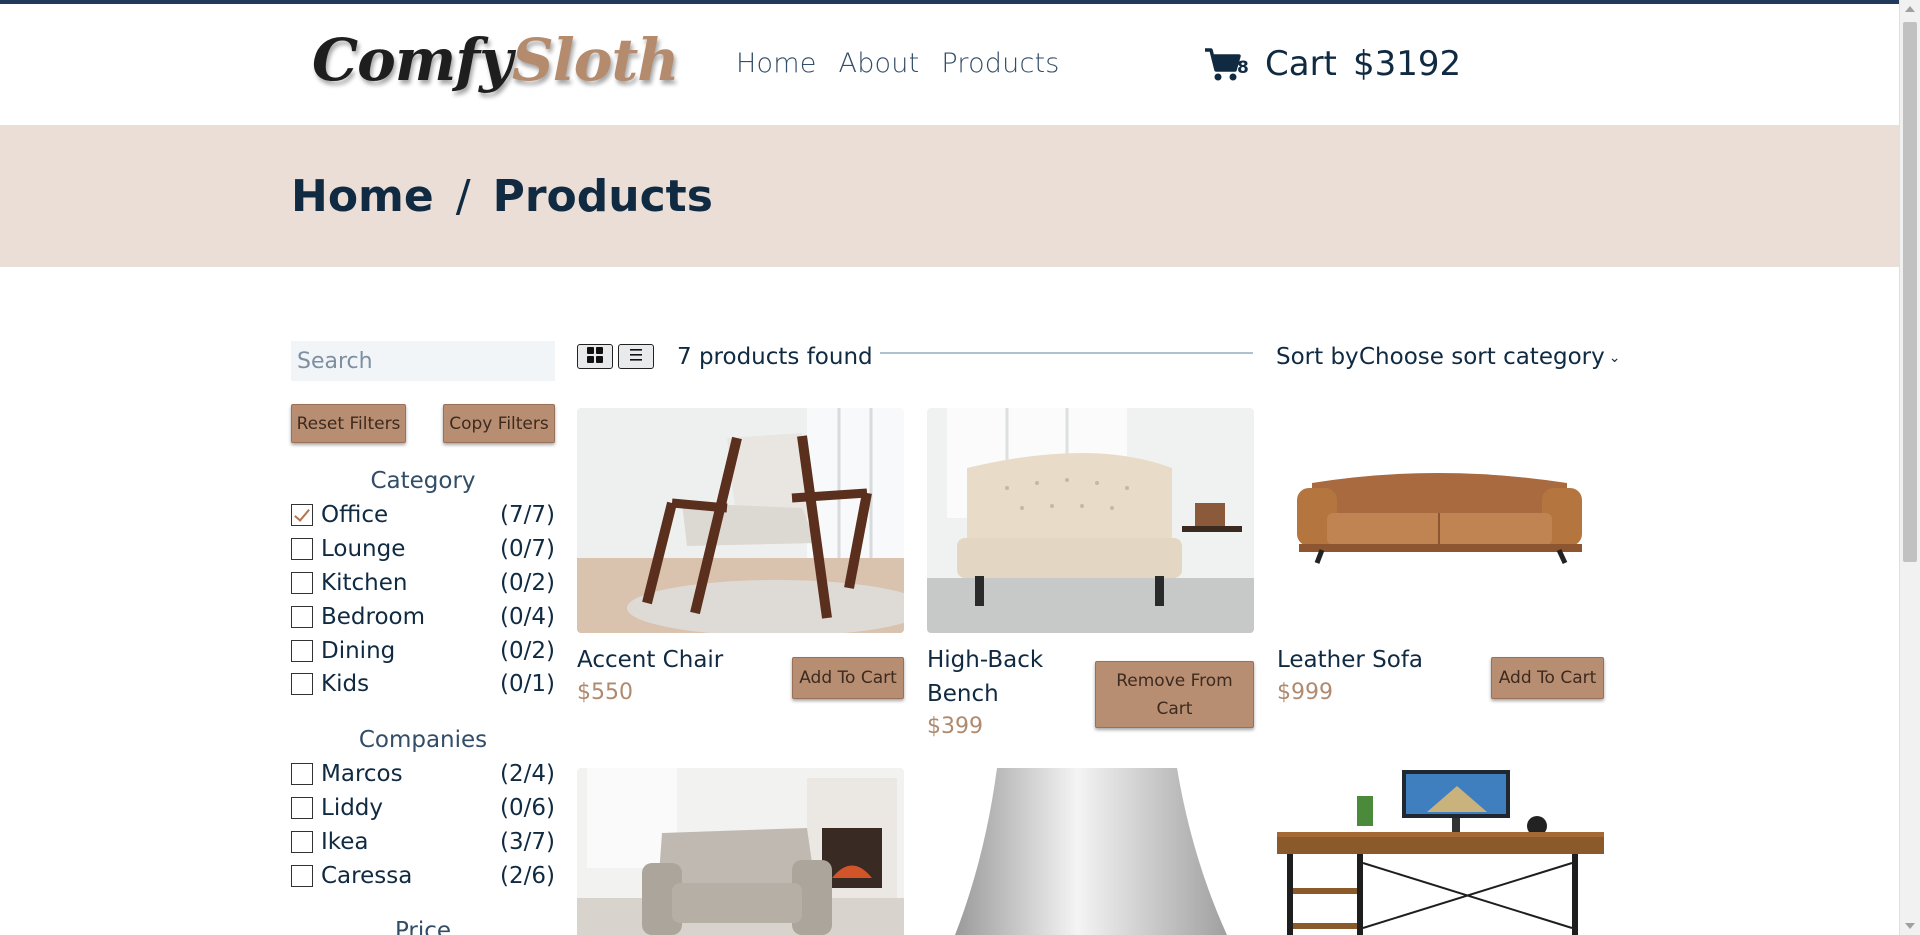 This screenshot has height=935, width=1920. Describe the element at coordinates (1305, 692) in the screenshot. I see `product-price: $999` at that location.